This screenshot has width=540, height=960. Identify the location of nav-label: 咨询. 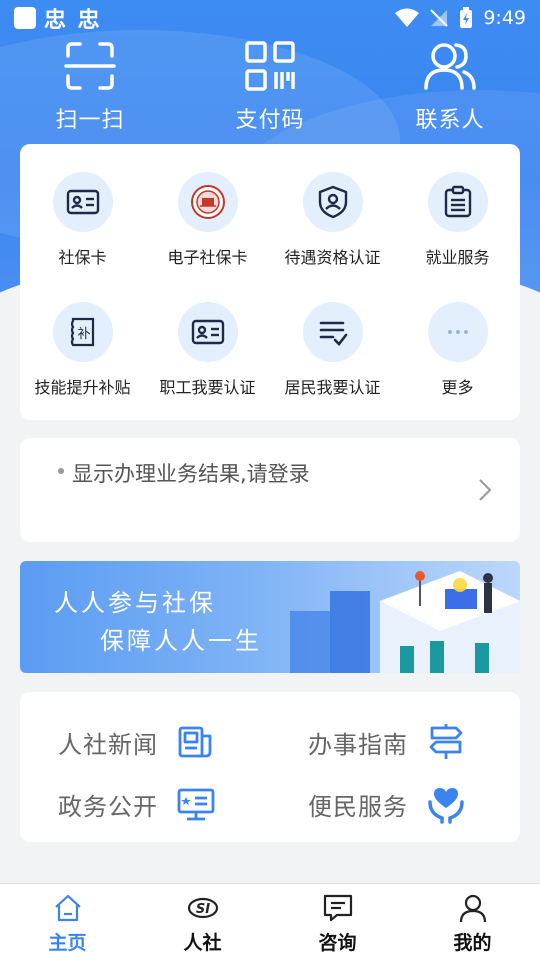
(337, 943).